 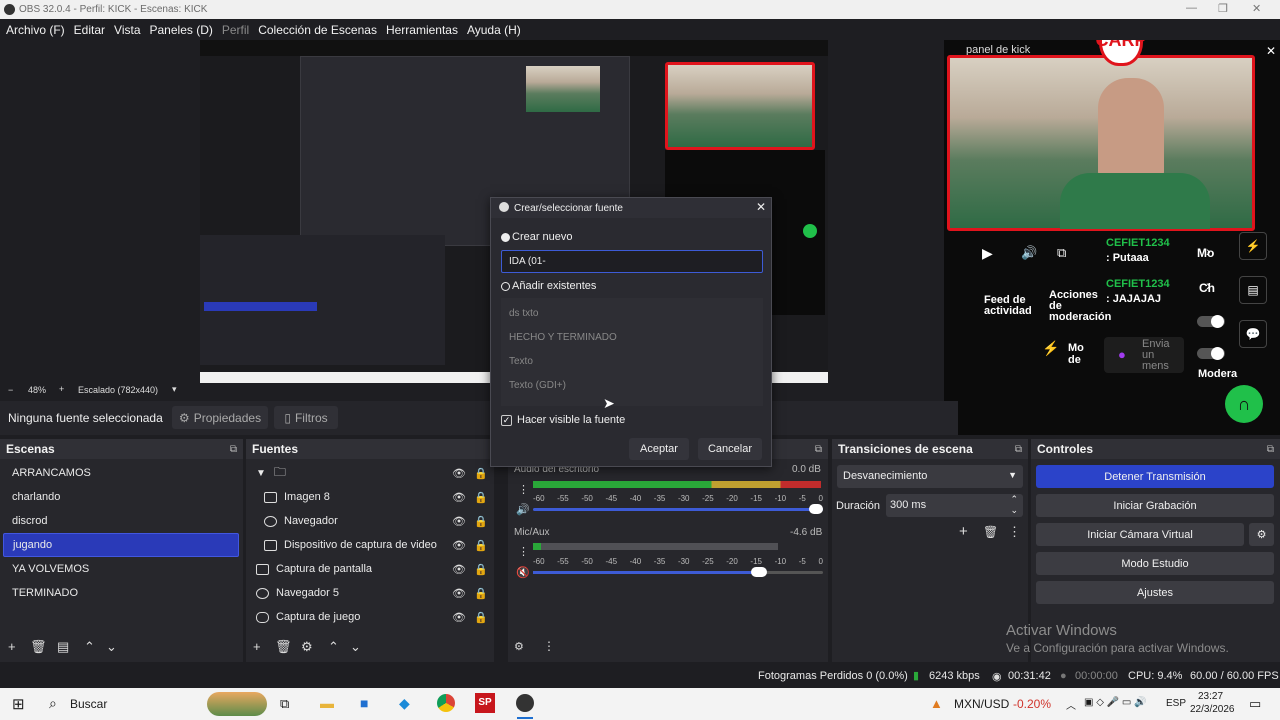 I want to click on menu-paneles: Paneles (D), so click(x=181, y=30).